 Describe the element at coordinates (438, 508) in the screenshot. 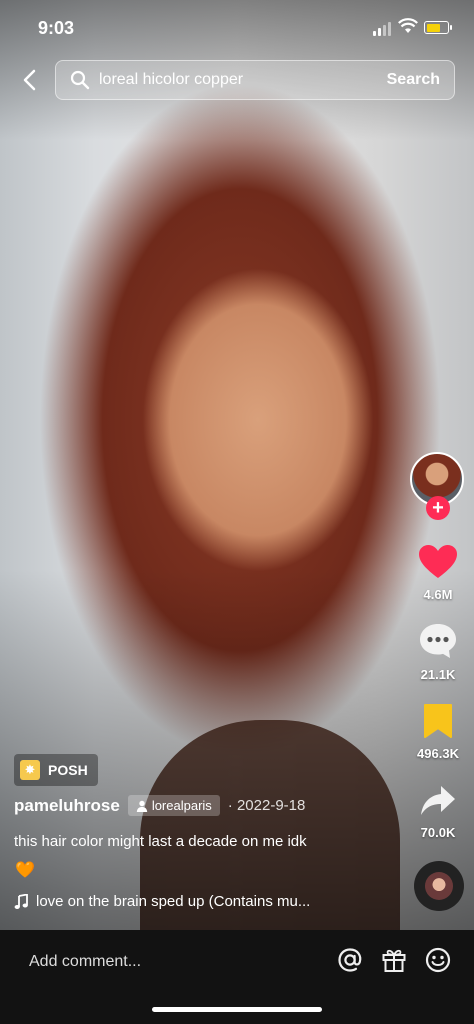

I see `follow-button: +` at that location.